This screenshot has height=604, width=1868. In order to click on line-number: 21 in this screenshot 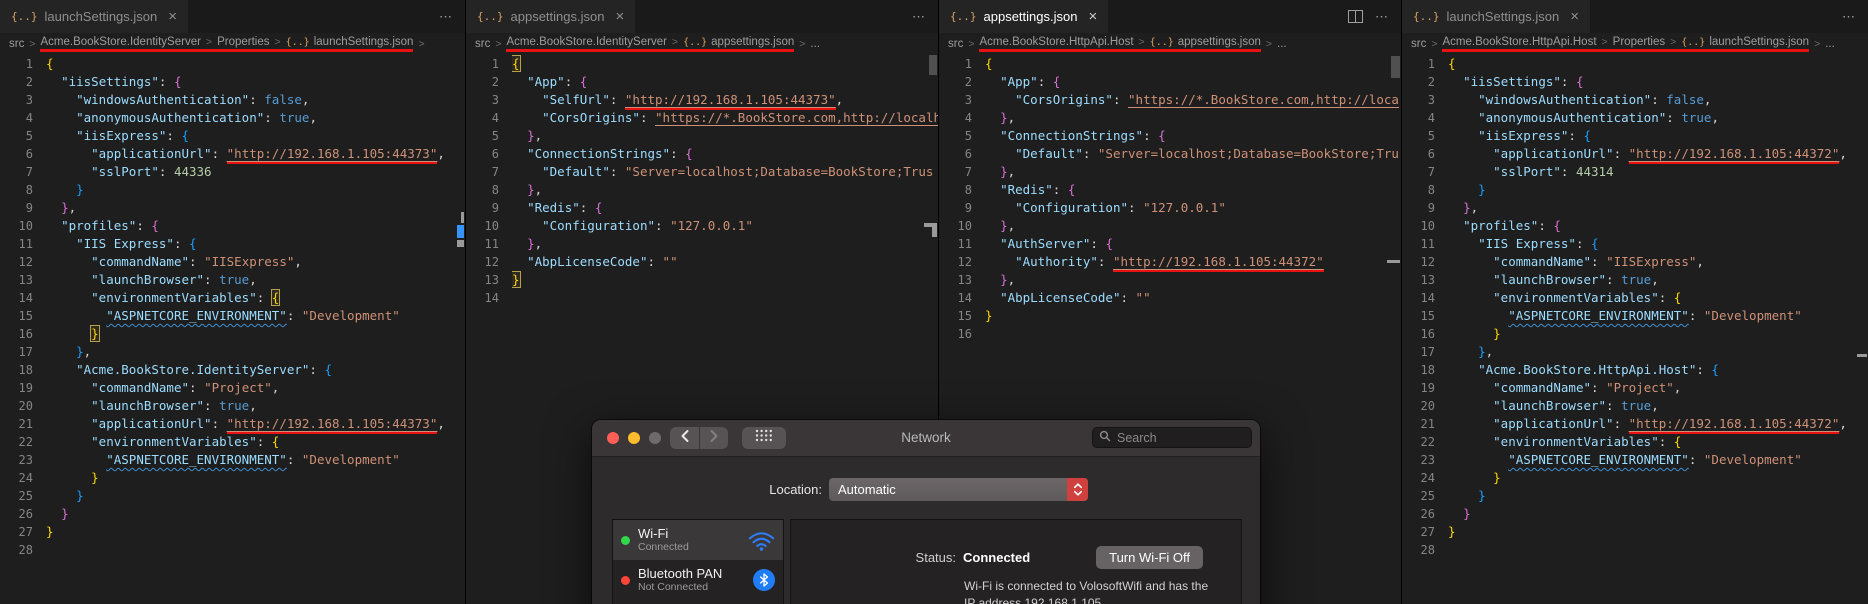, I will do `click(25, 424)`.